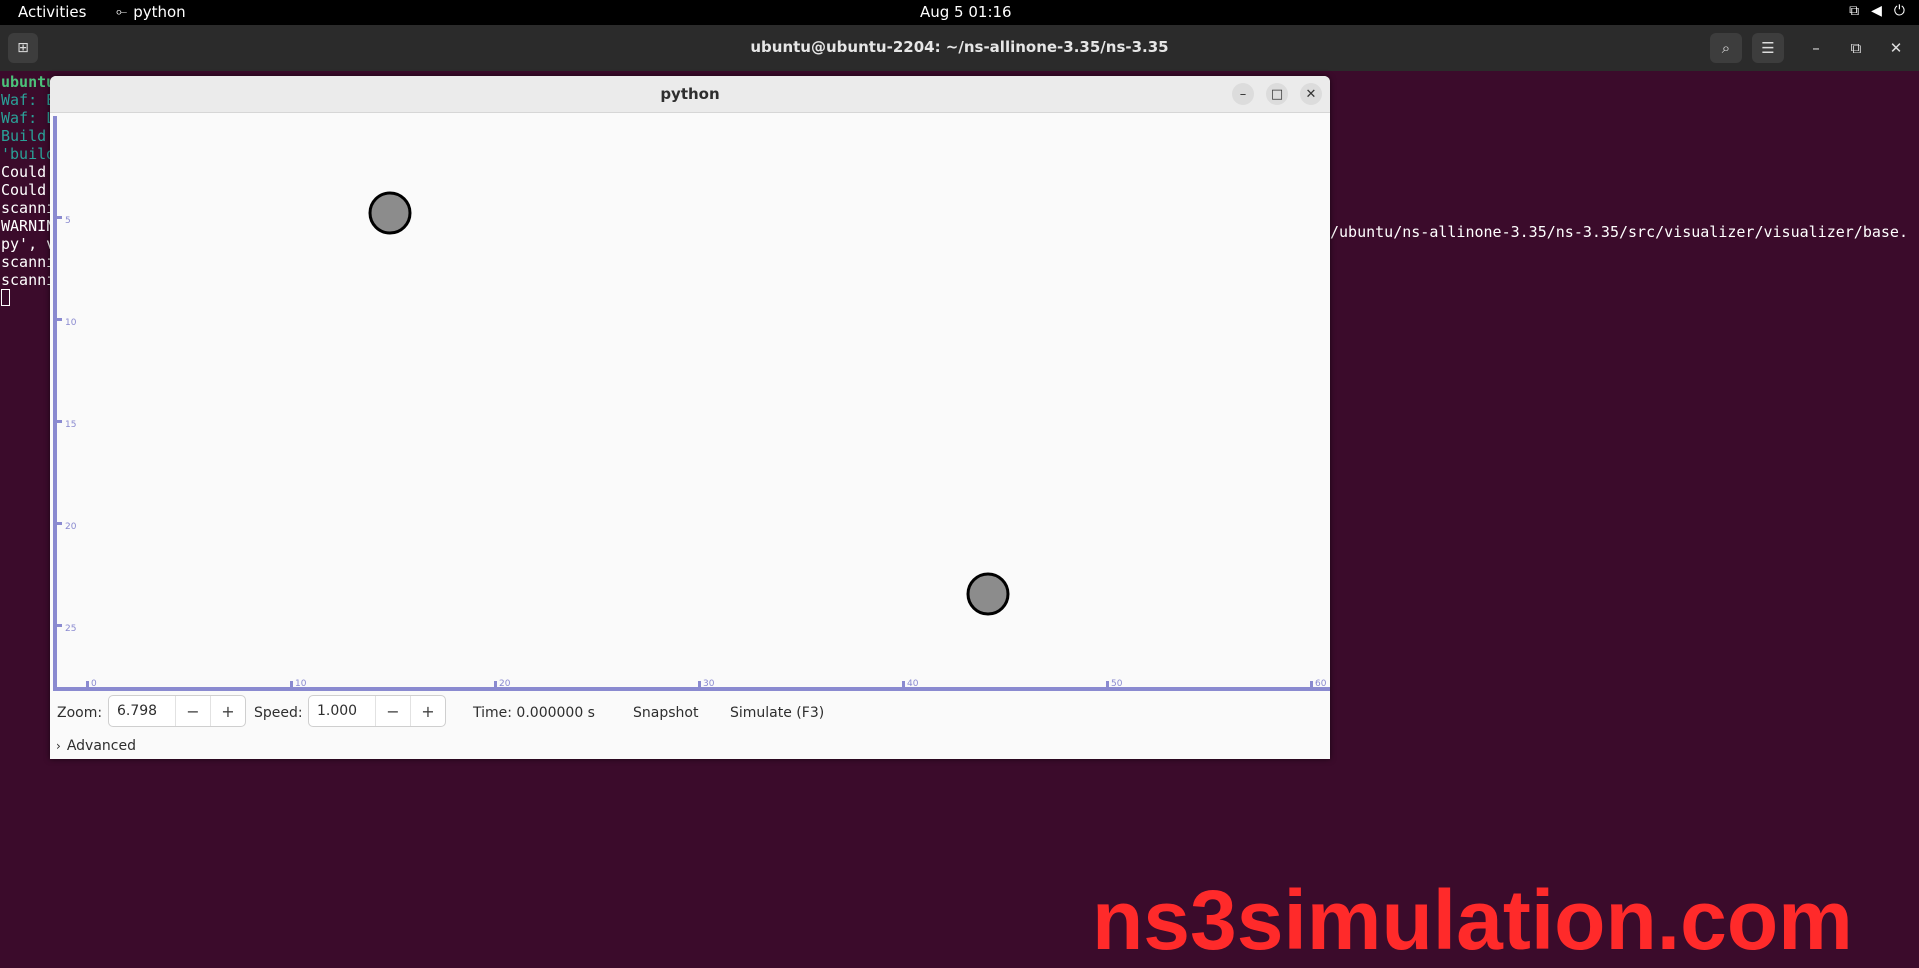 The width and height of the screenshot is (1919, 968). I want to click on advanced-expander: › Advanced, so click(96, 746).